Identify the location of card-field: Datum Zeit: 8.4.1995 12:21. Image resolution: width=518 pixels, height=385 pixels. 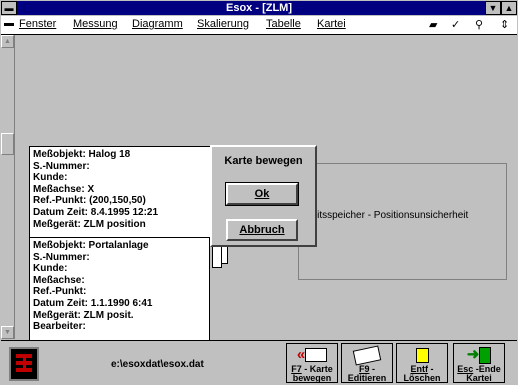
(96, 212).